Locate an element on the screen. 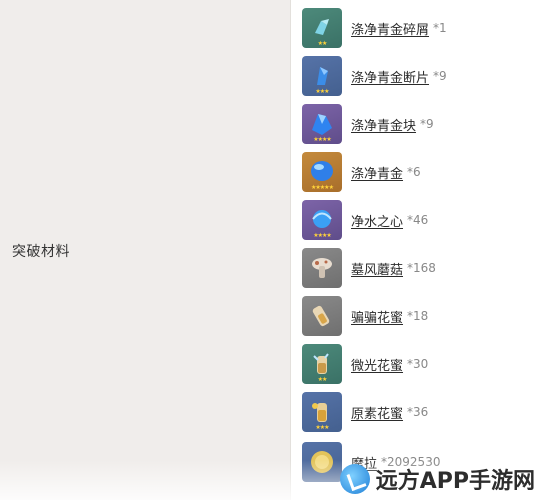 This screenshot has width=541, height=500. item-link: 净水之心 is located at coordinates (377, 220).